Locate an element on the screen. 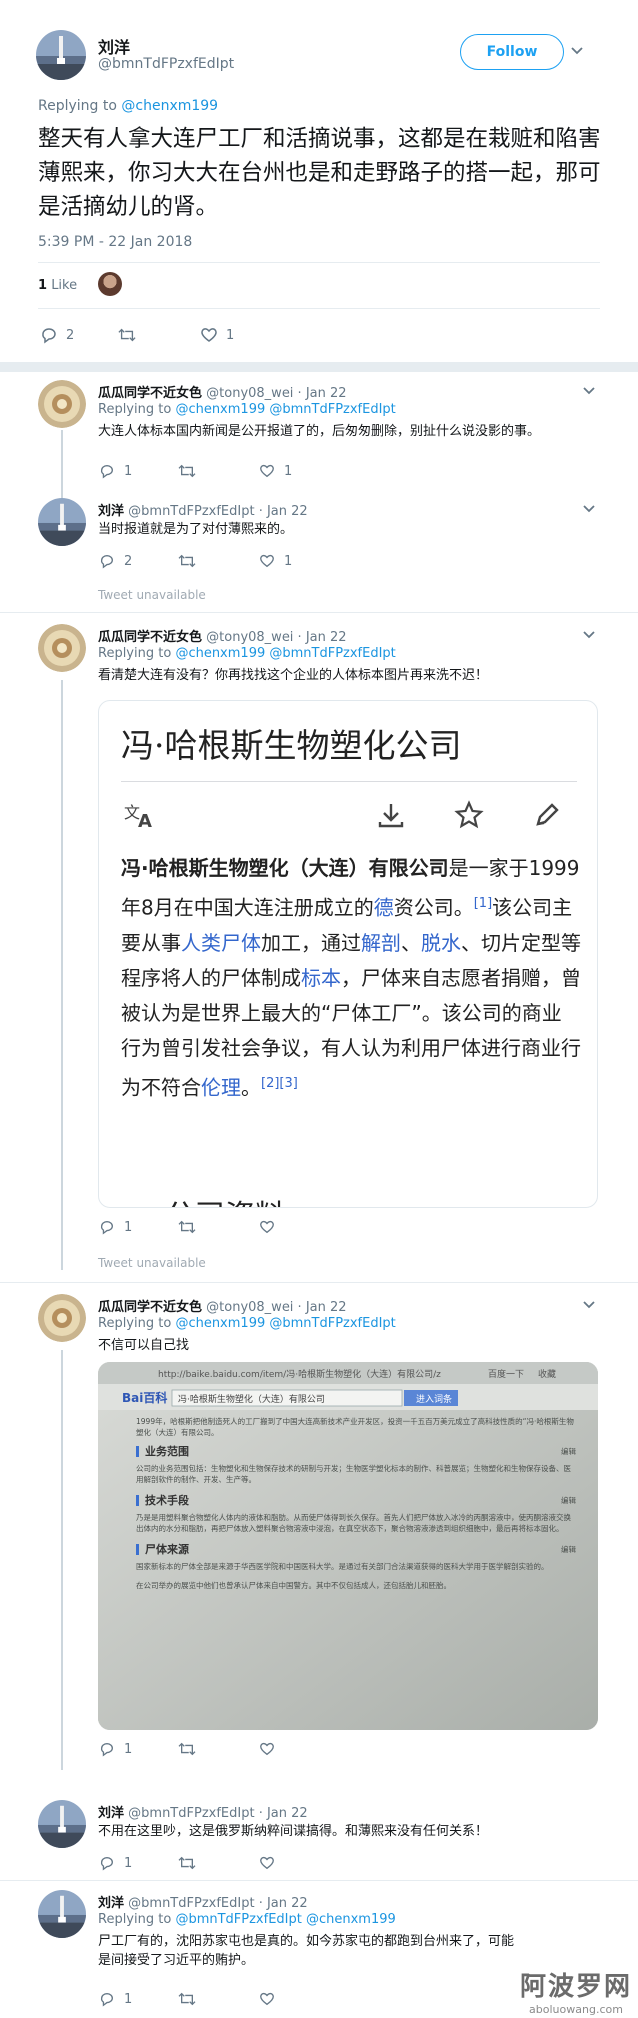 This screenshot has height=2018, width=638. section-title: 技术手段 is located at coordinates (162, 1500).